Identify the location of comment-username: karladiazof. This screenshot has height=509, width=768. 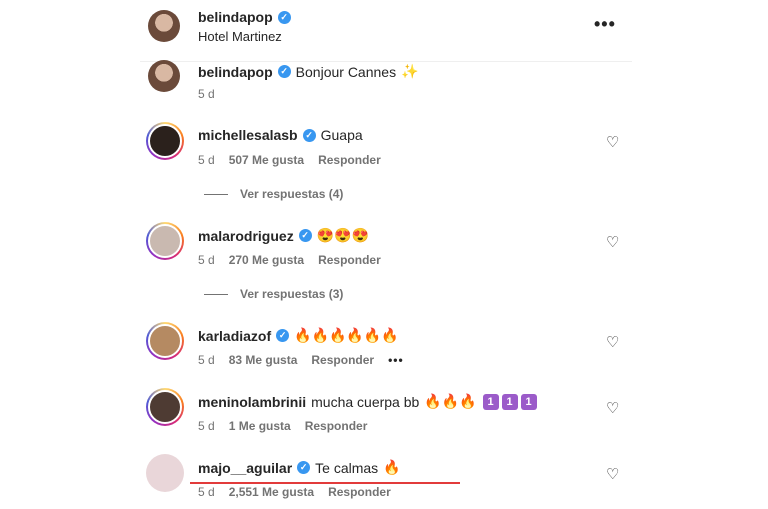
(234, 336).